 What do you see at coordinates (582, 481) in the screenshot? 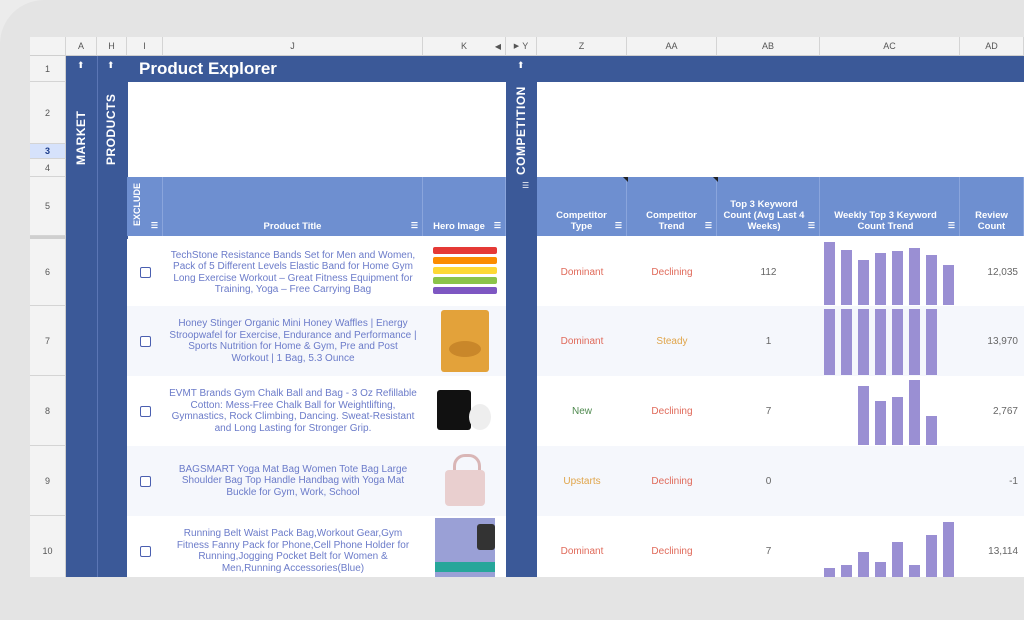
I see `competitor-type: Upstarts` at bounding box center [582, 481].